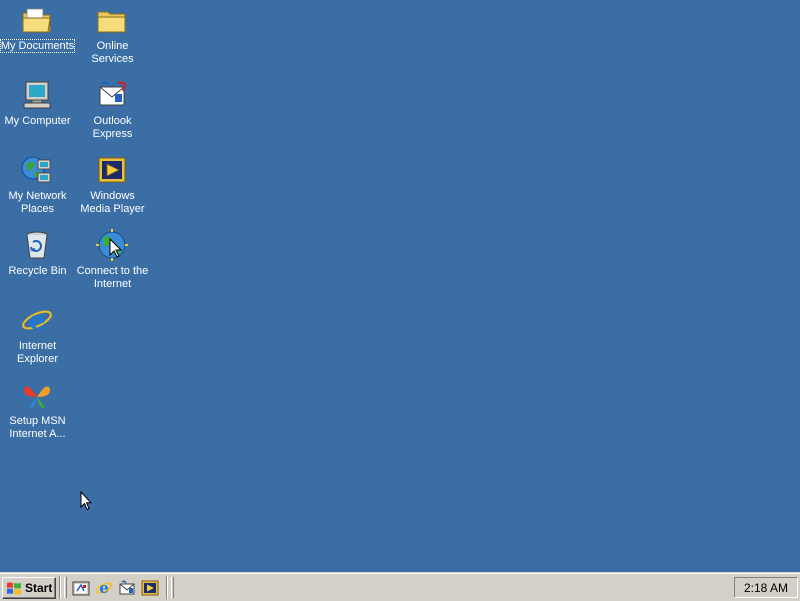 This screenshot has height=601, width=800. Describe the element at coordinates (37, 113) in the screenshot. I see `desktop-icon-my-computer: My Computer` at that location.